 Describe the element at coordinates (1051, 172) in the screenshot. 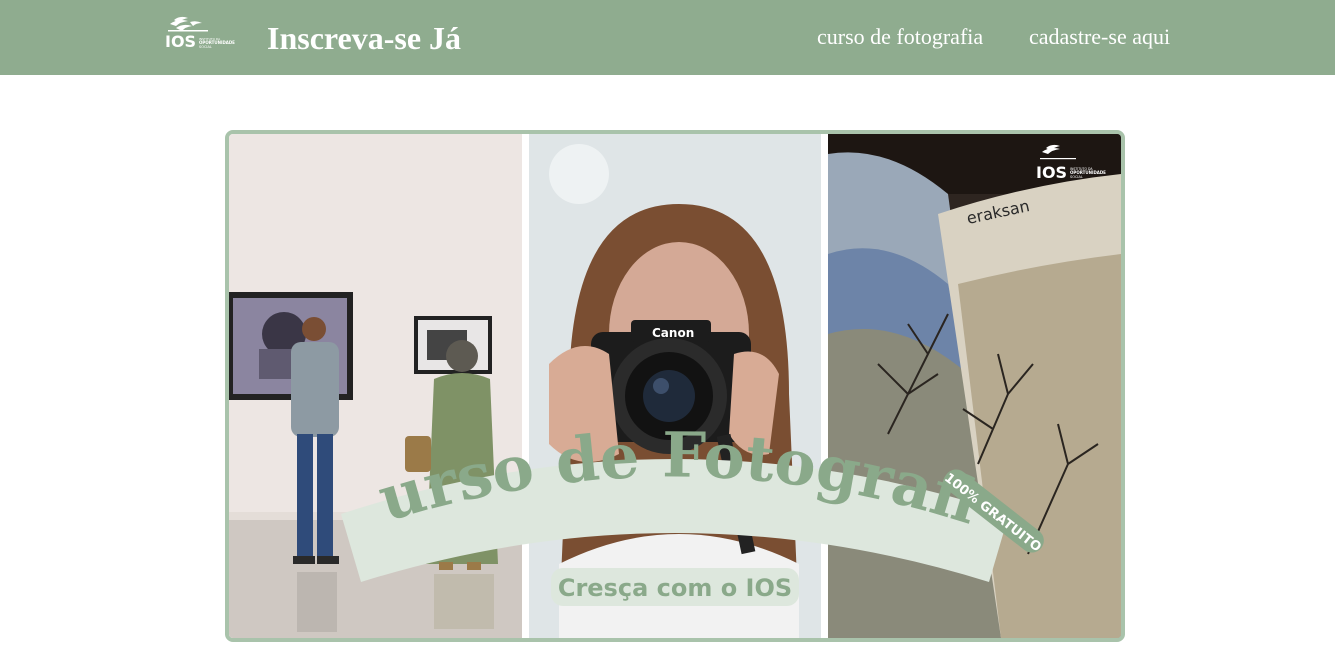

I see `corner-logo-text: IOS` at that location.